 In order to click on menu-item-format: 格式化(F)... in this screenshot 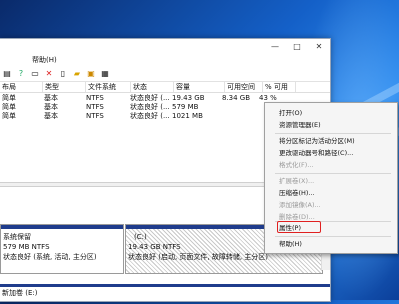, I will do `click(331, 165)`.